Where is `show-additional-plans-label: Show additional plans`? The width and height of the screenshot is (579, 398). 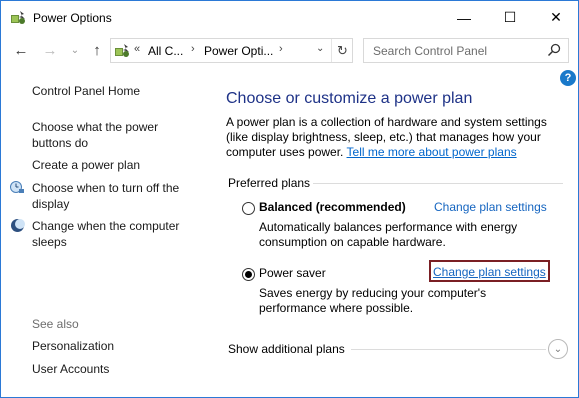
show-additional-plans-label: Show additional plans is located at coordinates (286, 349).